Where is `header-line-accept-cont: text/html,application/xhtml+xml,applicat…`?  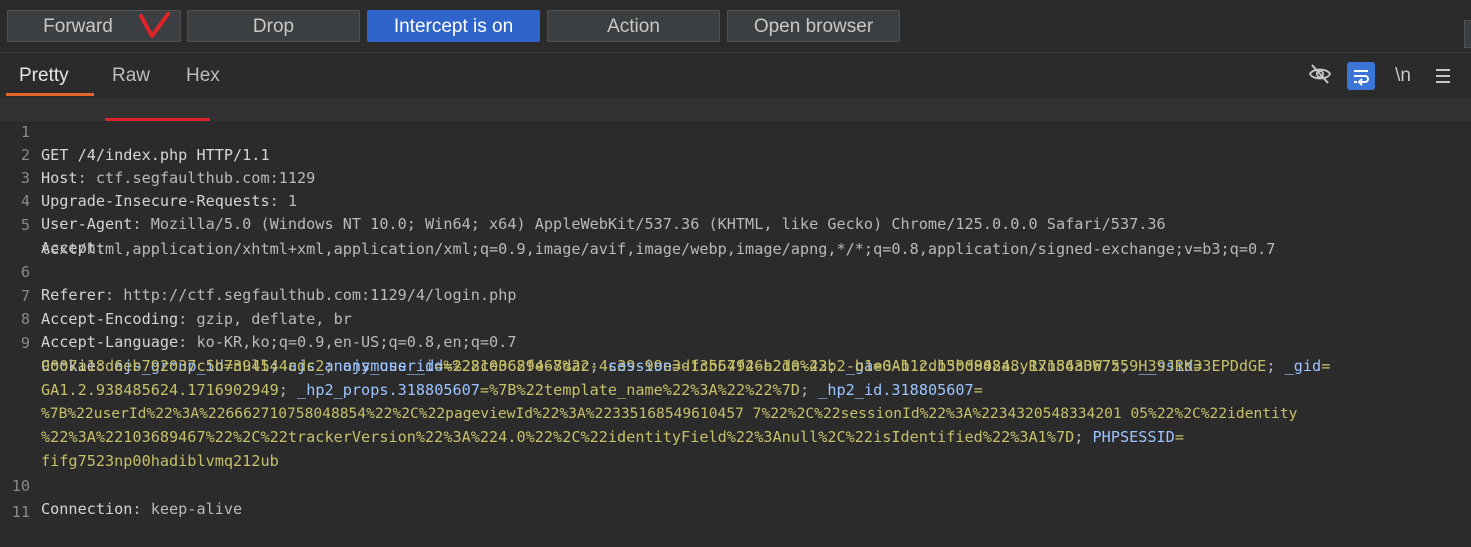 header-line-accept-cont: text/html,application/xhtml+xml,applicat… is located at coordinates (735, 236).